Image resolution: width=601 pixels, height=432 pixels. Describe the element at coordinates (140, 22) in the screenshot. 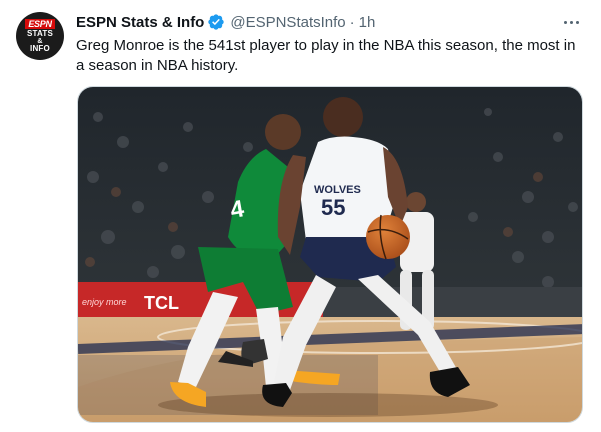

I see `author-name: ESPN Stats & Info` at that location.